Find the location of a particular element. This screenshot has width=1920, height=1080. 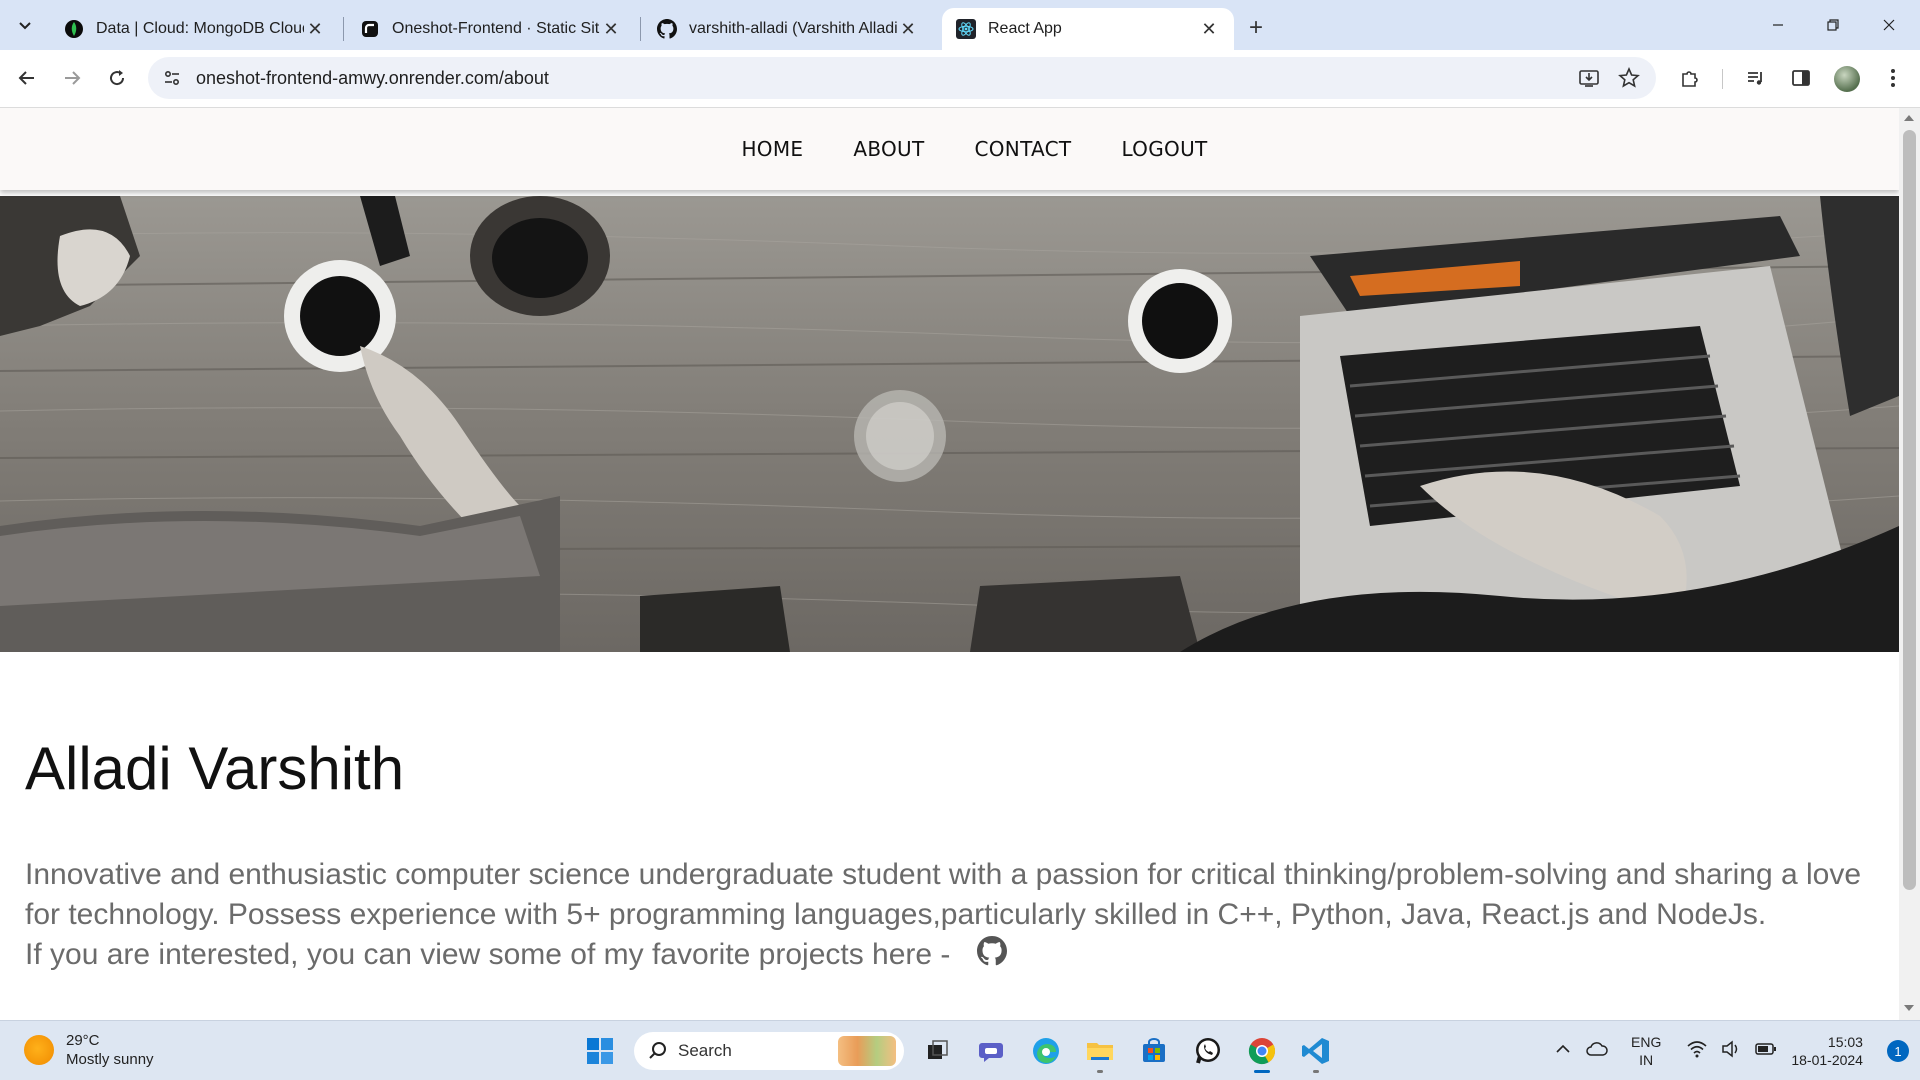

github-projects-link is located at coordinates (991, 951).